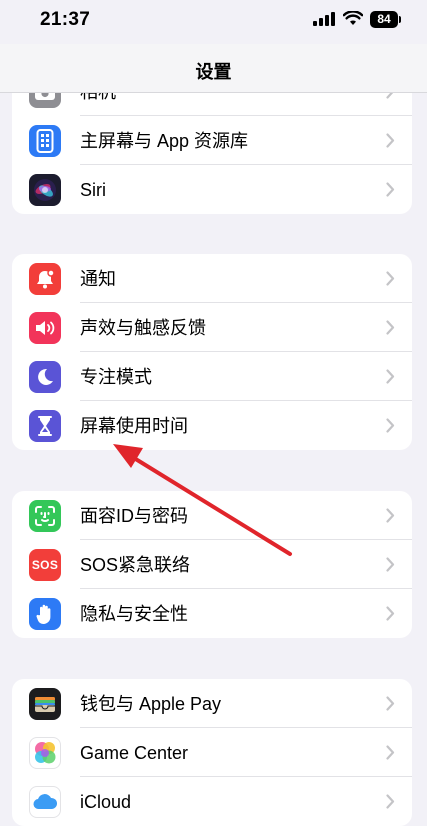  What do you see at coordinates (213, 22) in the screenshot?
I see `status-bar: 21:37 84` at bounding box center [213, 22].